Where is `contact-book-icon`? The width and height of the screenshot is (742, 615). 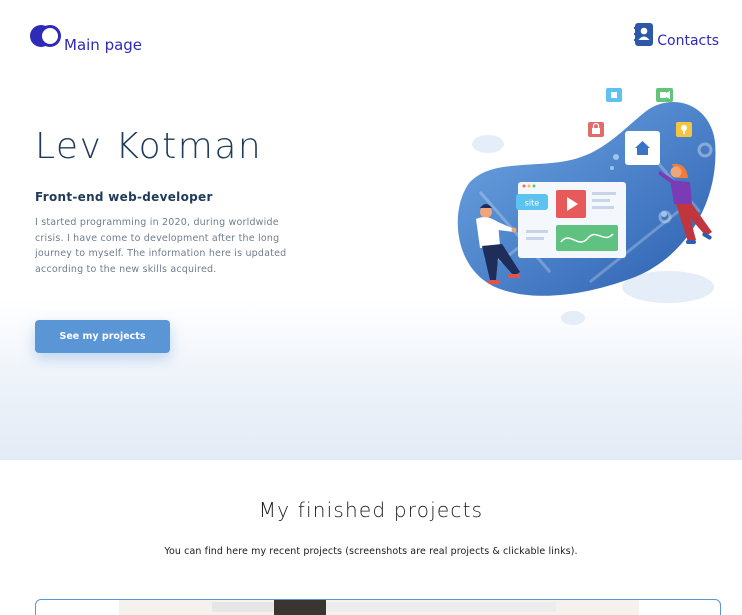 contact-book-icon is located at coordinates (644, 34).